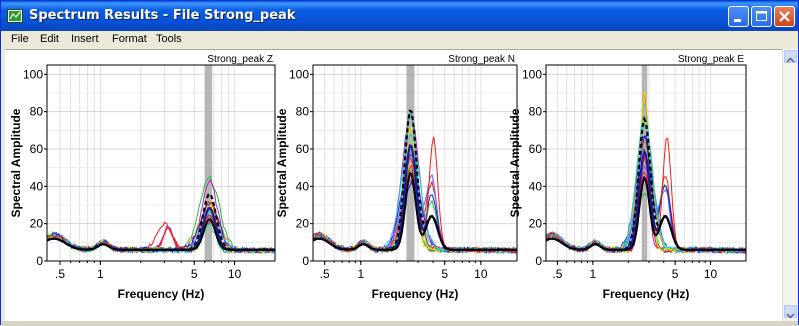 This screenshot has width=799, height=326. I want to click on close-button, so click(784, 16).